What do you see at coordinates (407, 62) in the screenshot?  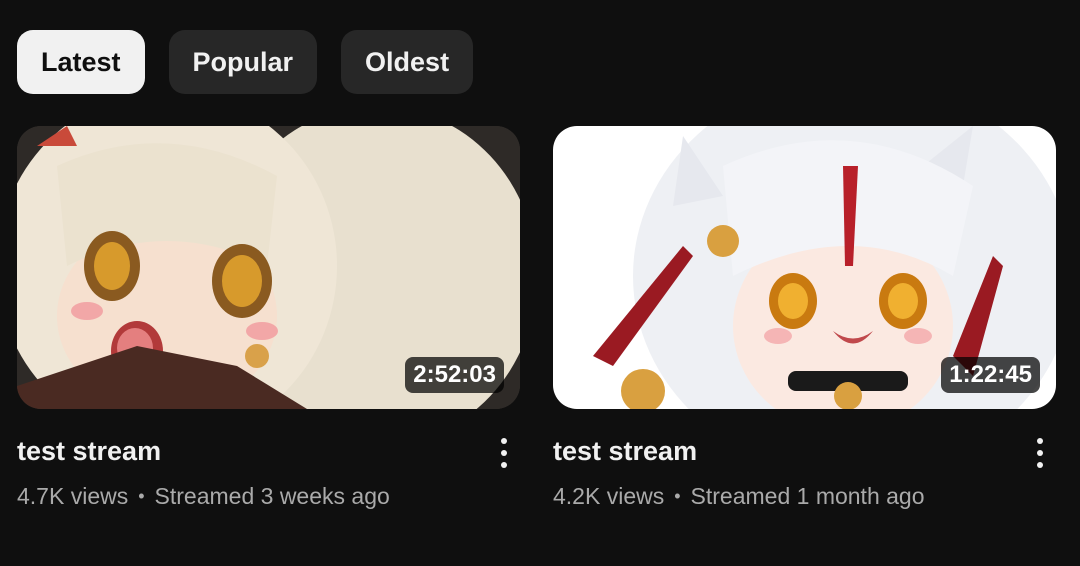 I see `chip-oldest: Oldest` at bounding box center [407, 62].